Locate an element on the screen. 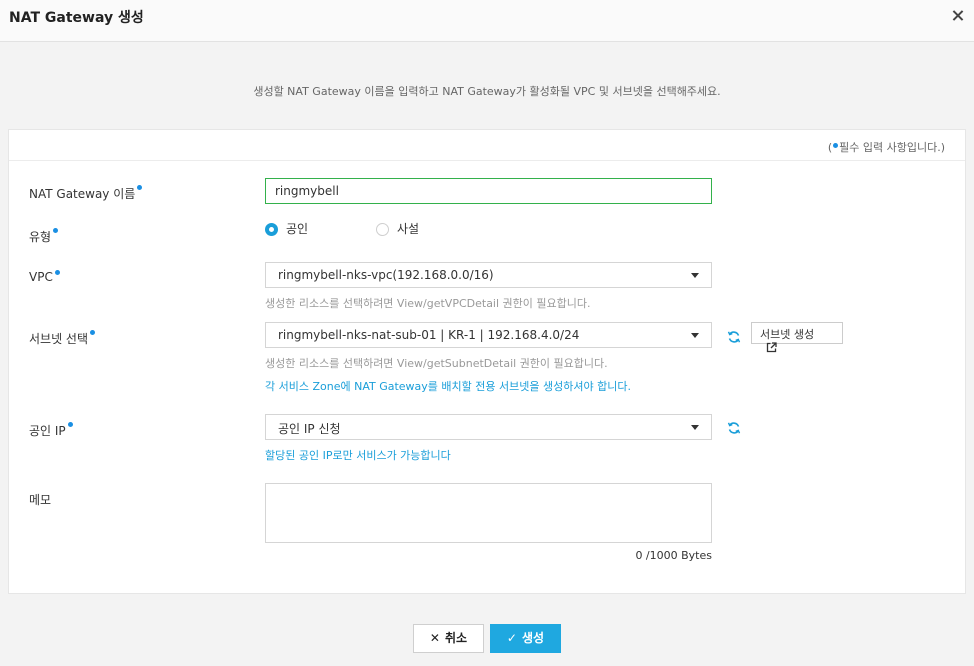 The image size is (974, 666). vpc-label-text: VPC is located at coordinates (41, 277).